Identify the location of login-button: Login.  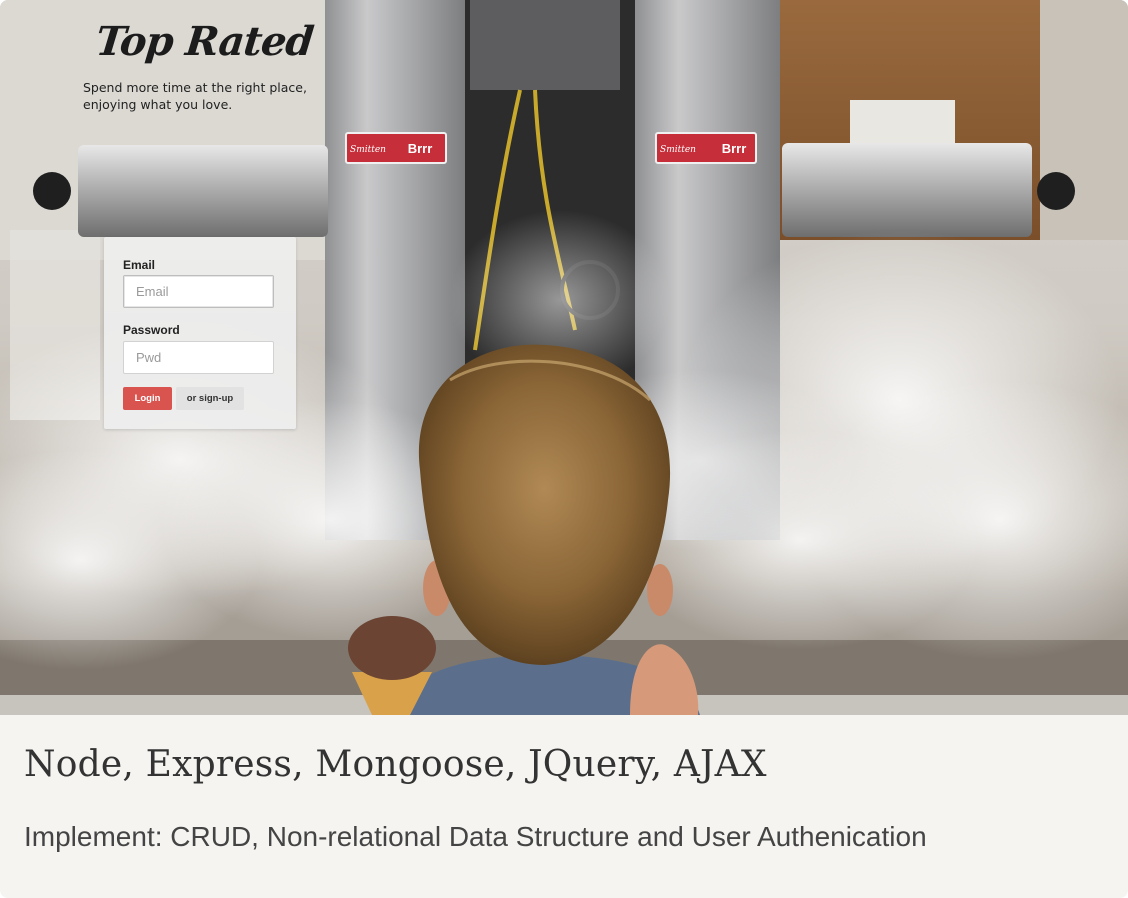
(147, 398).